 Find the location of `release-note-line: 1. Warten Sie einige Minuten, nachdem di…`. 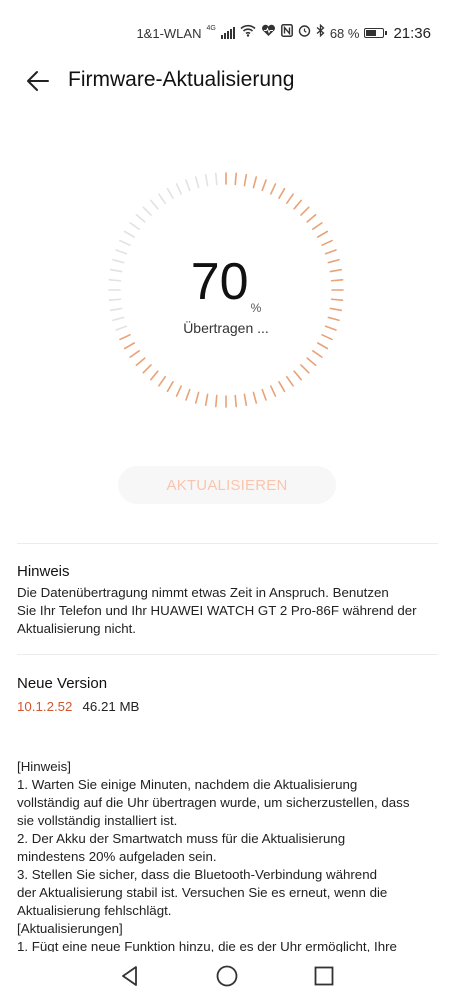

release-note-line: 1. Warten Sie einige Minuten, nachdem di… is located at coordinates (187, 784).